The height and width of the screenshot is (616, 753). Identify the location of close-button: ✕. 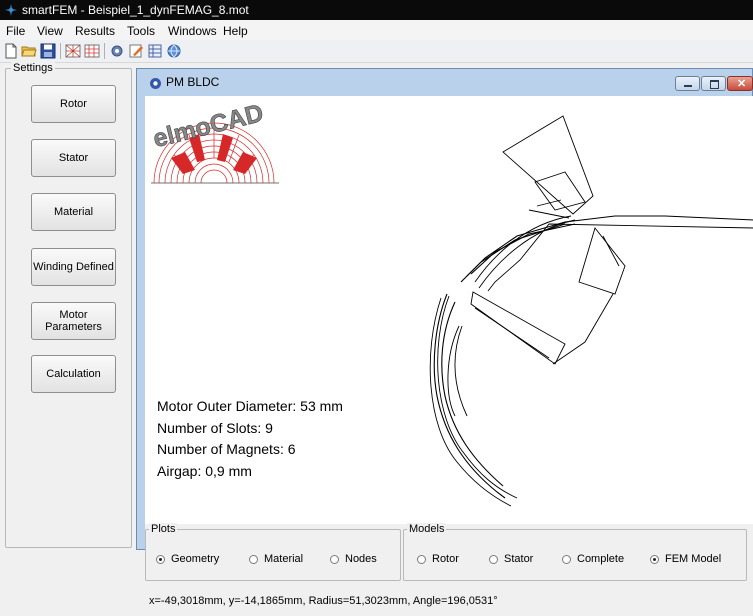
(740, 83).